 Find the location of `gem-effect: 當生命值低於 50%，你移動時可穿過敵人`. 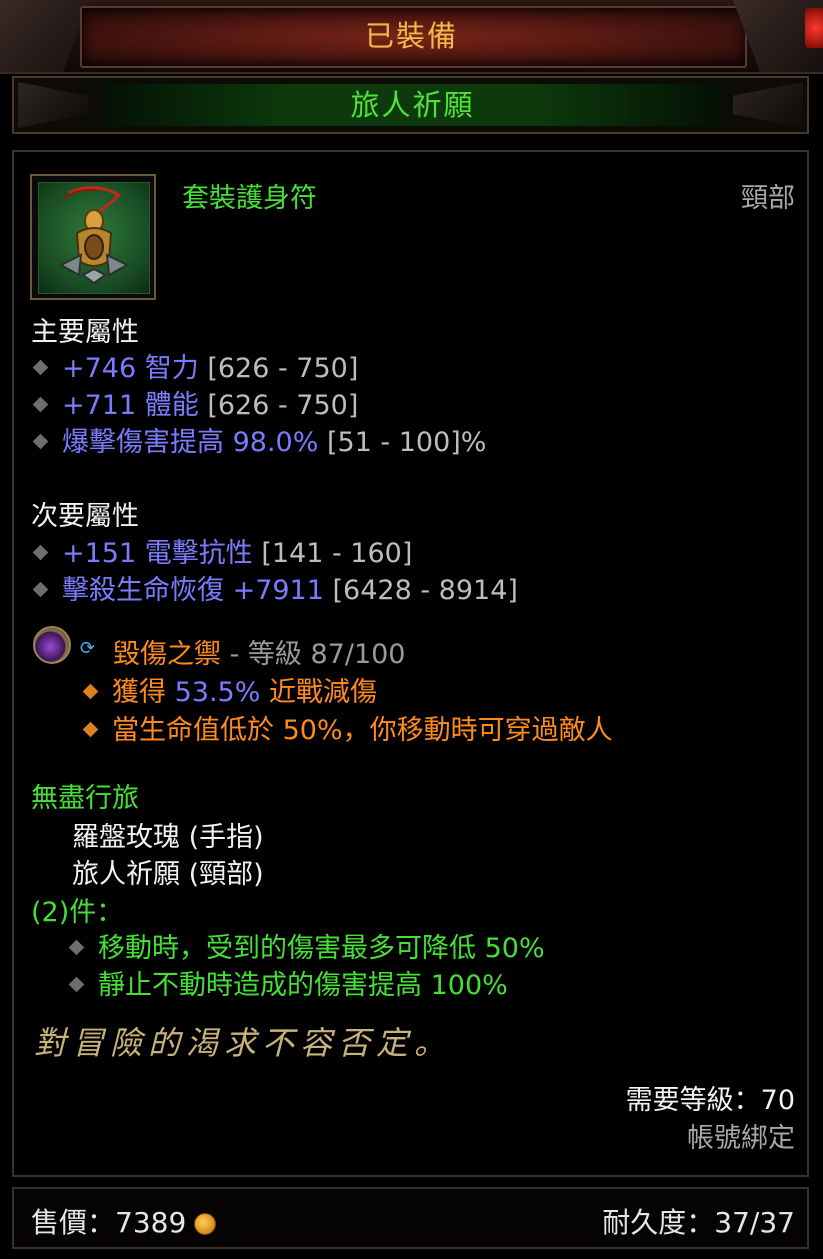

gem-effect: 當生命值低於 50%，你移動時可穿過敵人 is located at coordinates (347, 727).